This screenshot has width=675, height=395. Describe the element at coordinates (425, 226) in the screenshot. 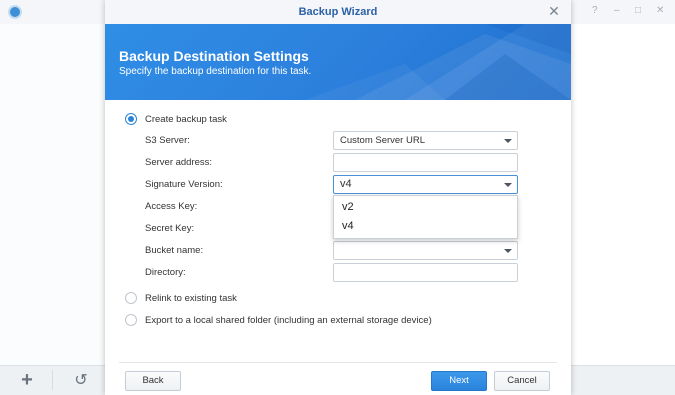

I see `dropdown-option-v4: v4` at that location.